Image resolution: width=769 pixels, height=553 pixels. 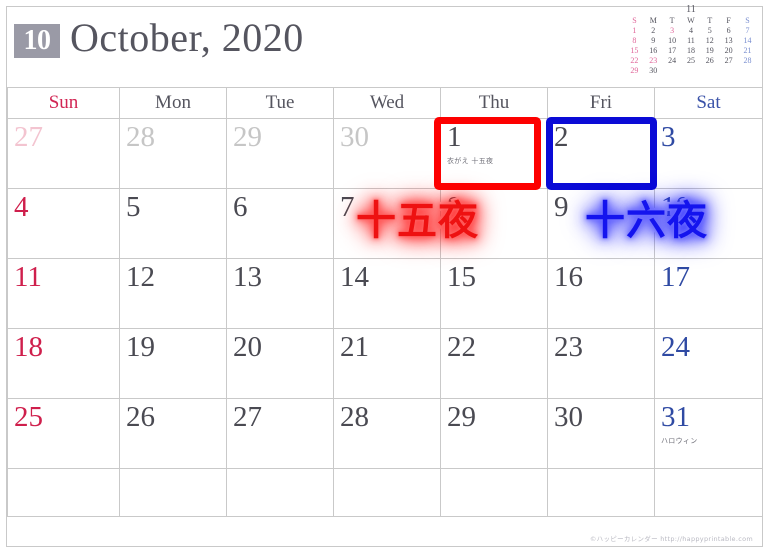 What do you see at coordinates (634, 70) in the screenshot?
I see `mini-calendar-day: 29` at bounding box center [634, 70].